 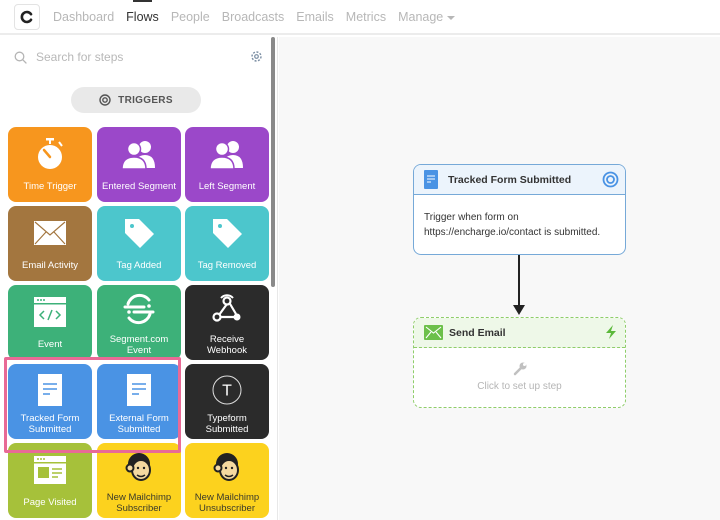 I want to click on tile-label-line2: Unsubscriber, so click(x=227, y=508).